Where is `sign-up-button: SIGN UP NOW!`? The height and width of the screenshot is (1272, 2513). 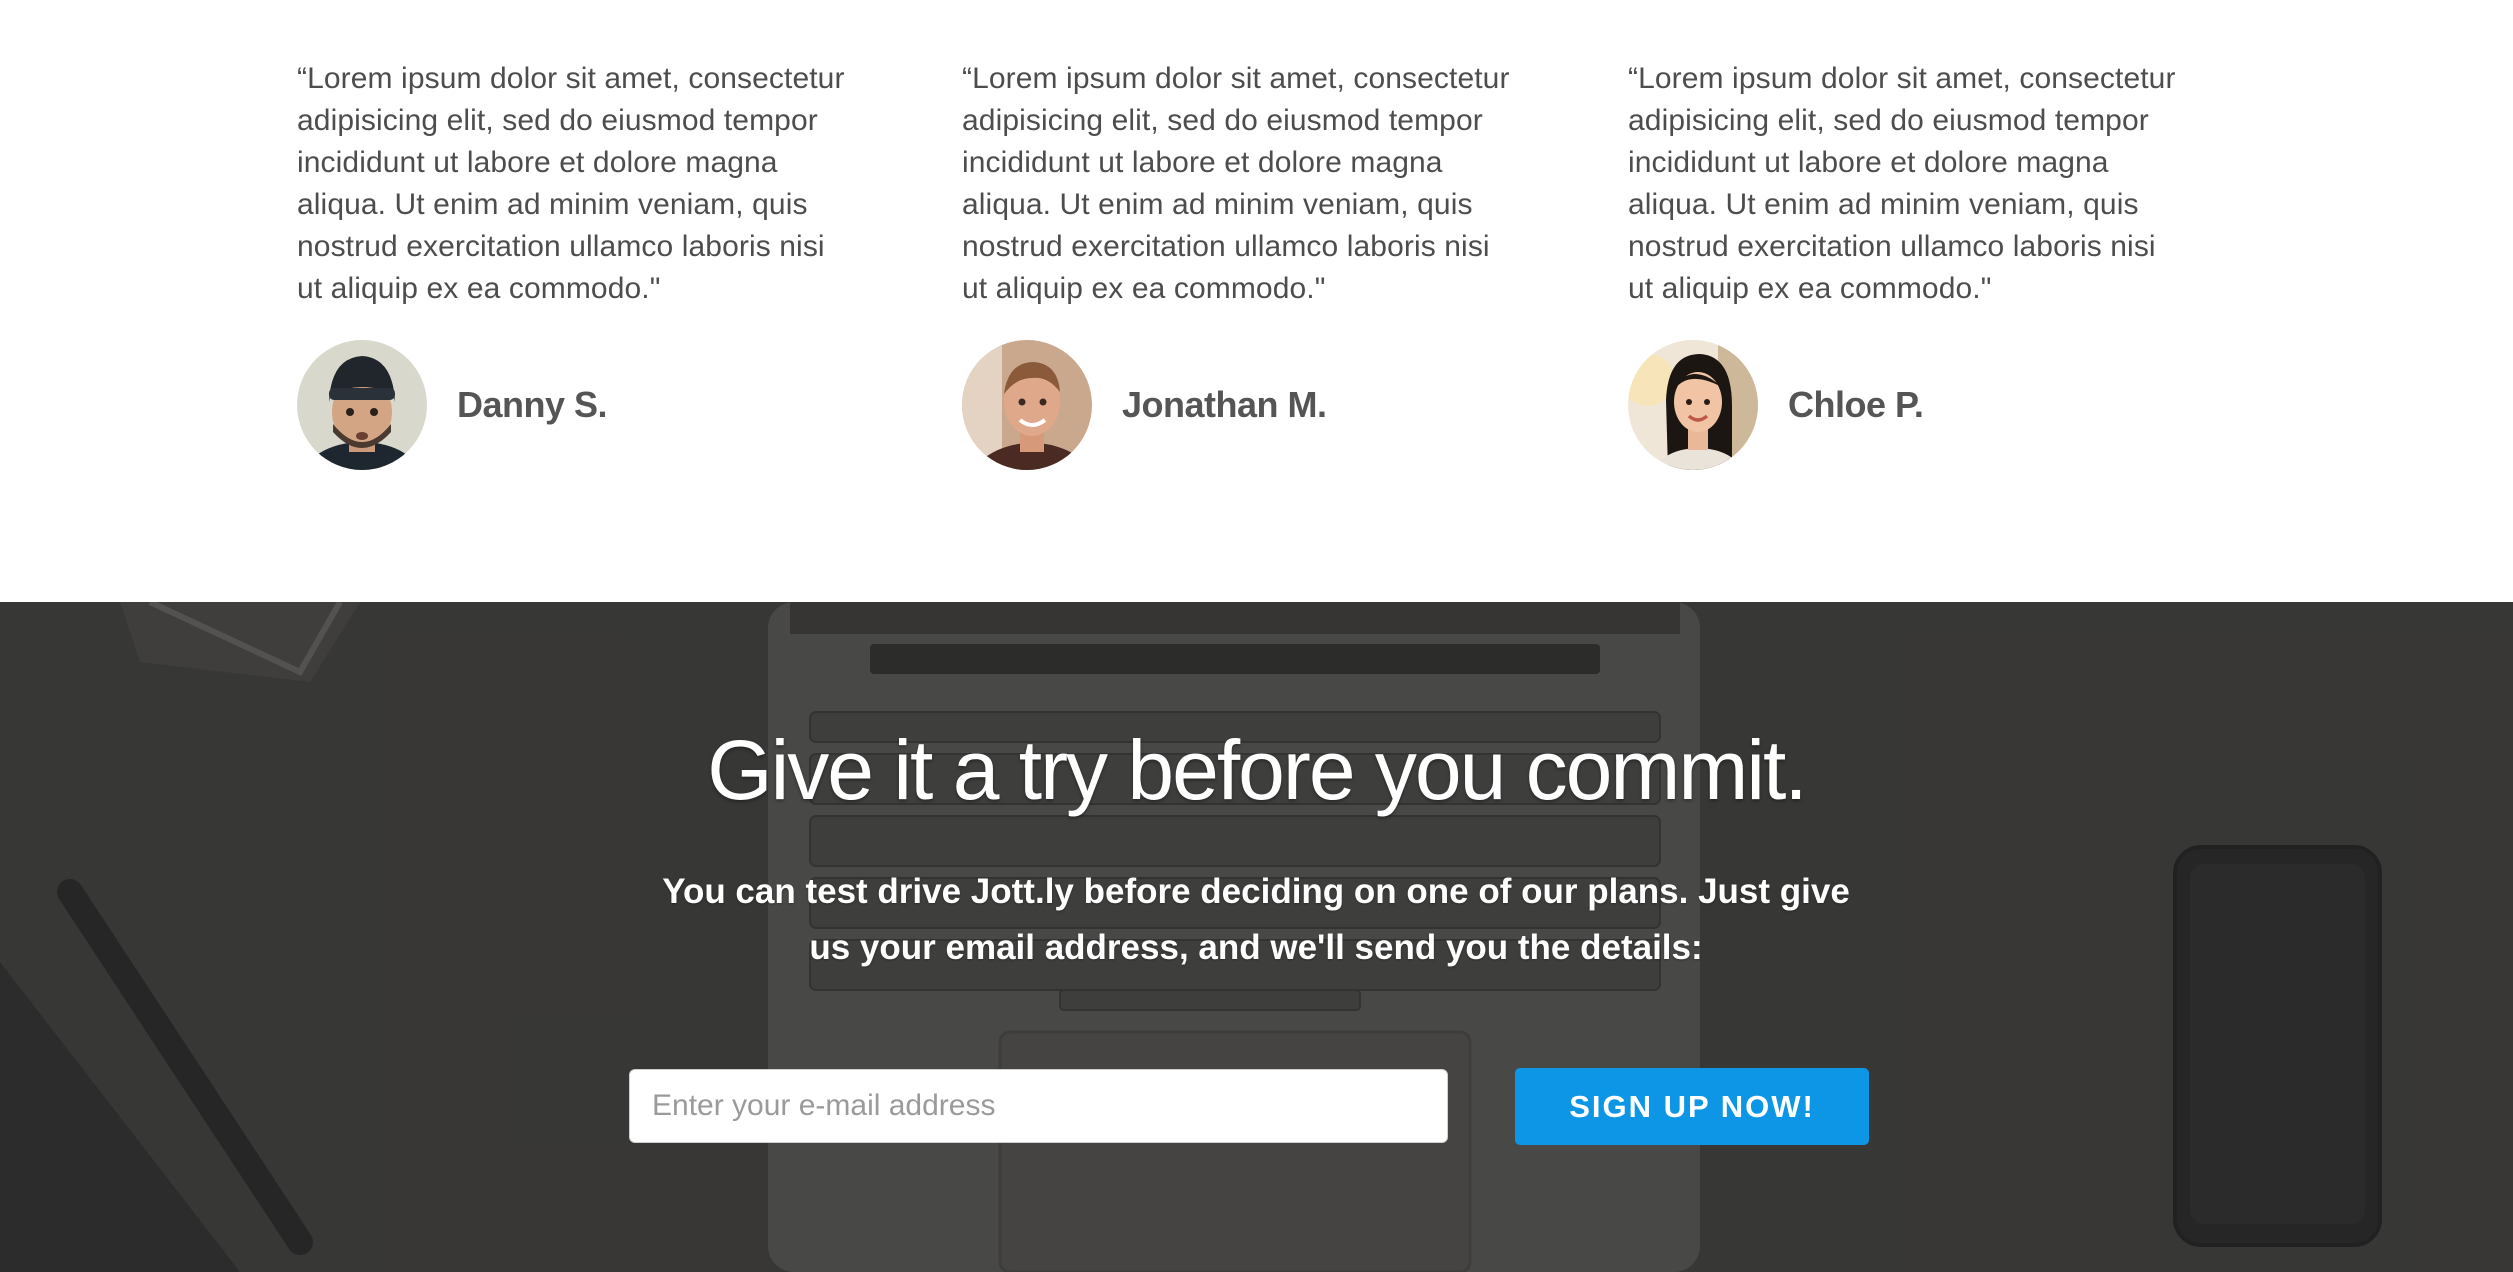
sign-up-button: SIGN UP NOW! is located at coordinates (1692, 1106).